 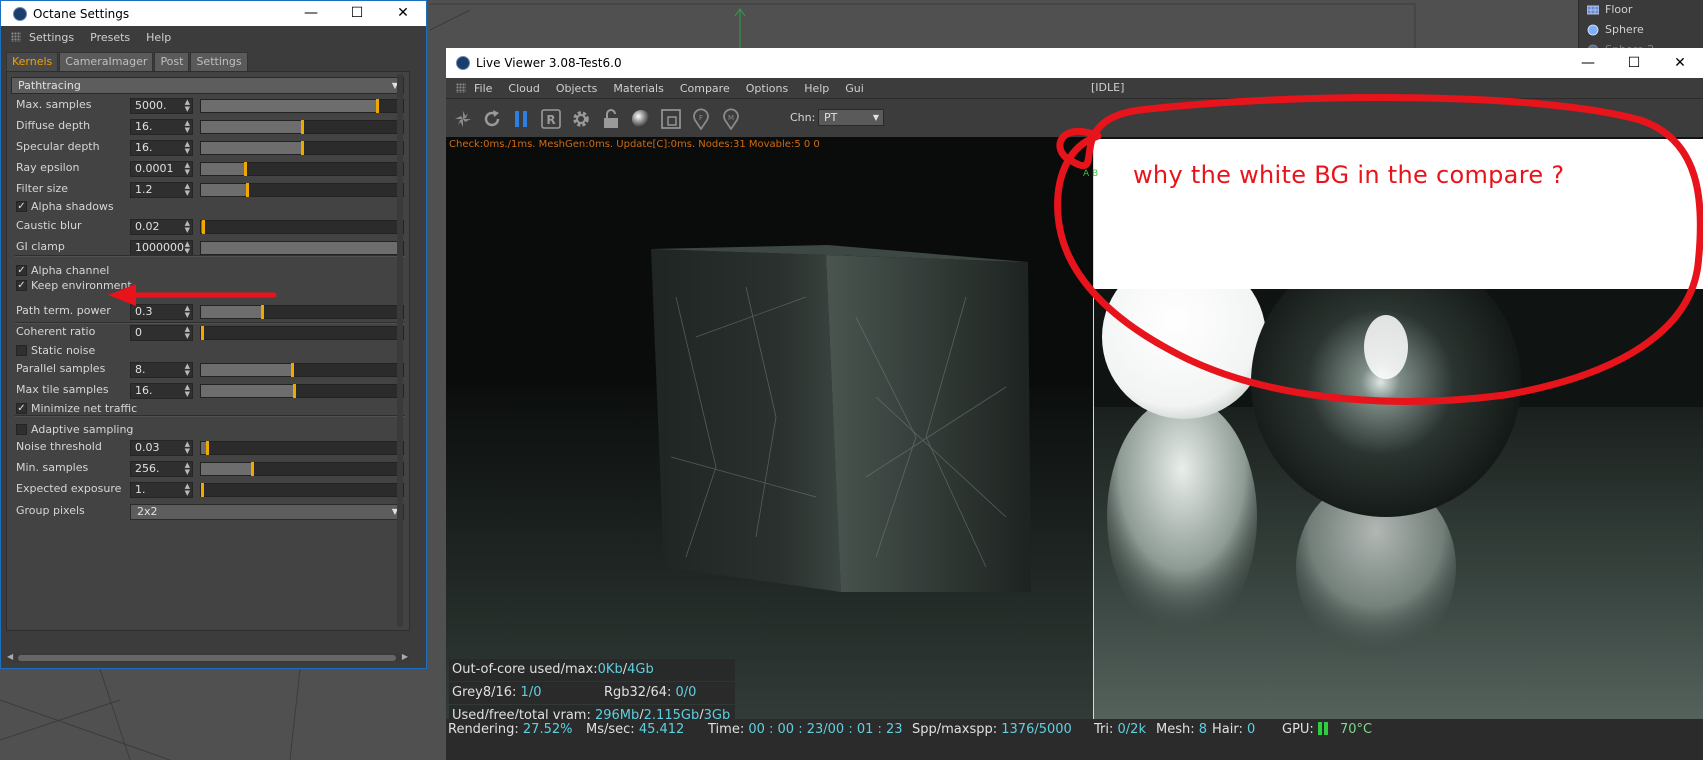 What do you see at coordinates (21, 429) in the screenshot?
I see `adaptive-sampling-checkbox` at bounding box center [21, 429].